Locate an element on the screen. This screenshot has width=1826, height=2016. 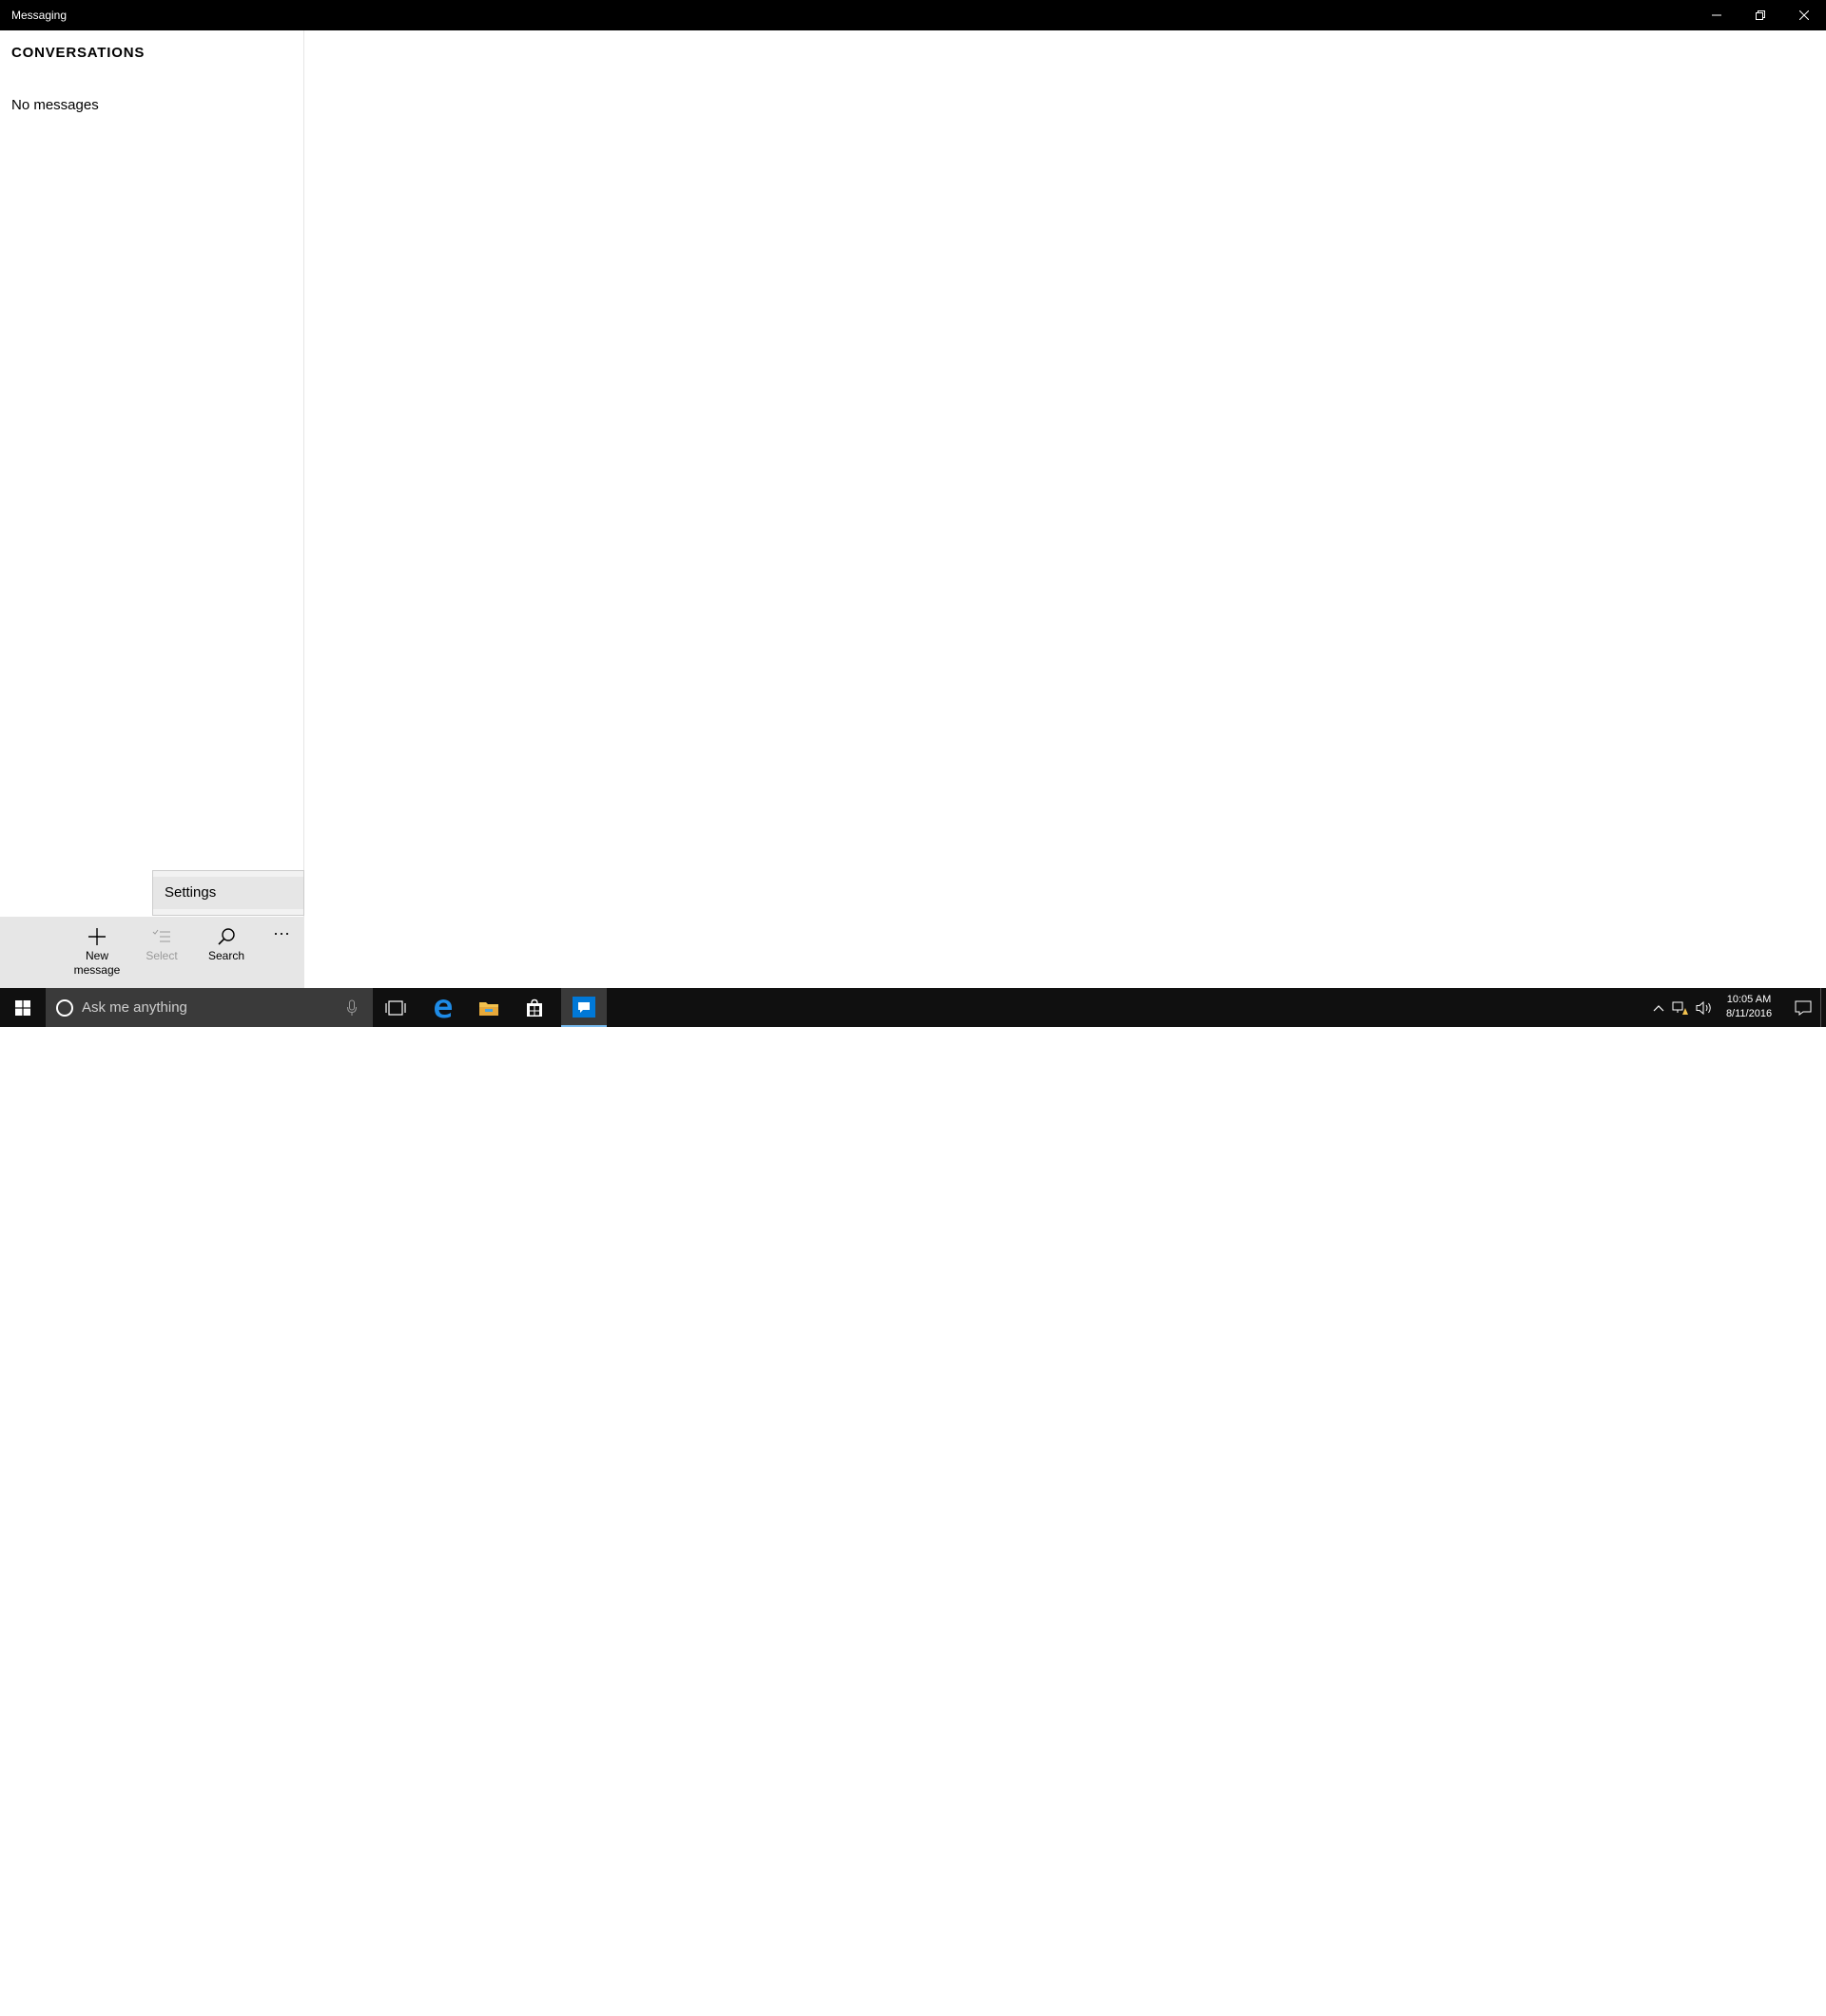
edge-icon is located at coordinates (443, 1008).